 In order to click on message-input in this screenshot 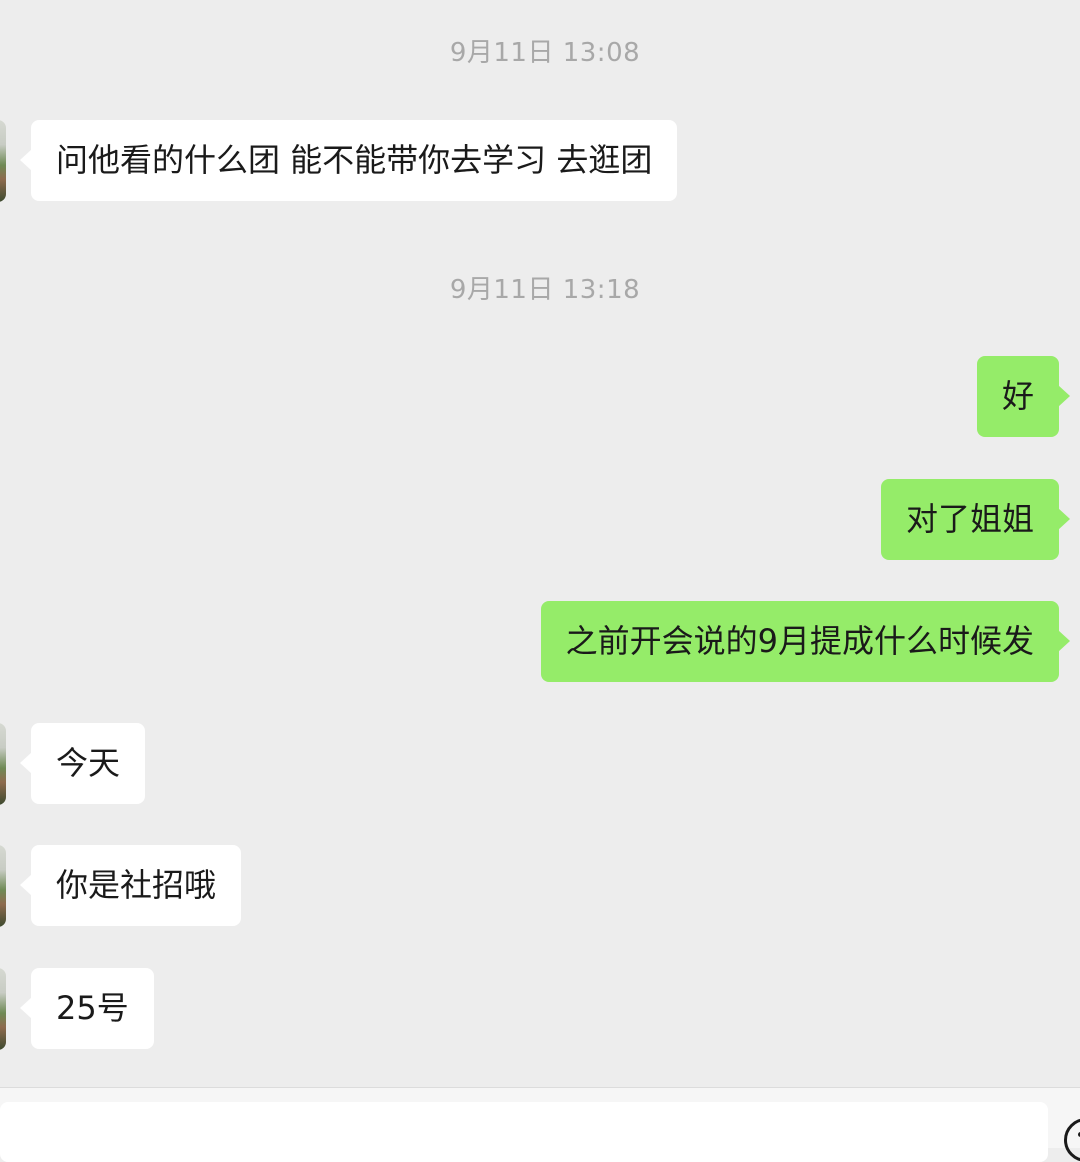, I will do `click(524, 1132)`.